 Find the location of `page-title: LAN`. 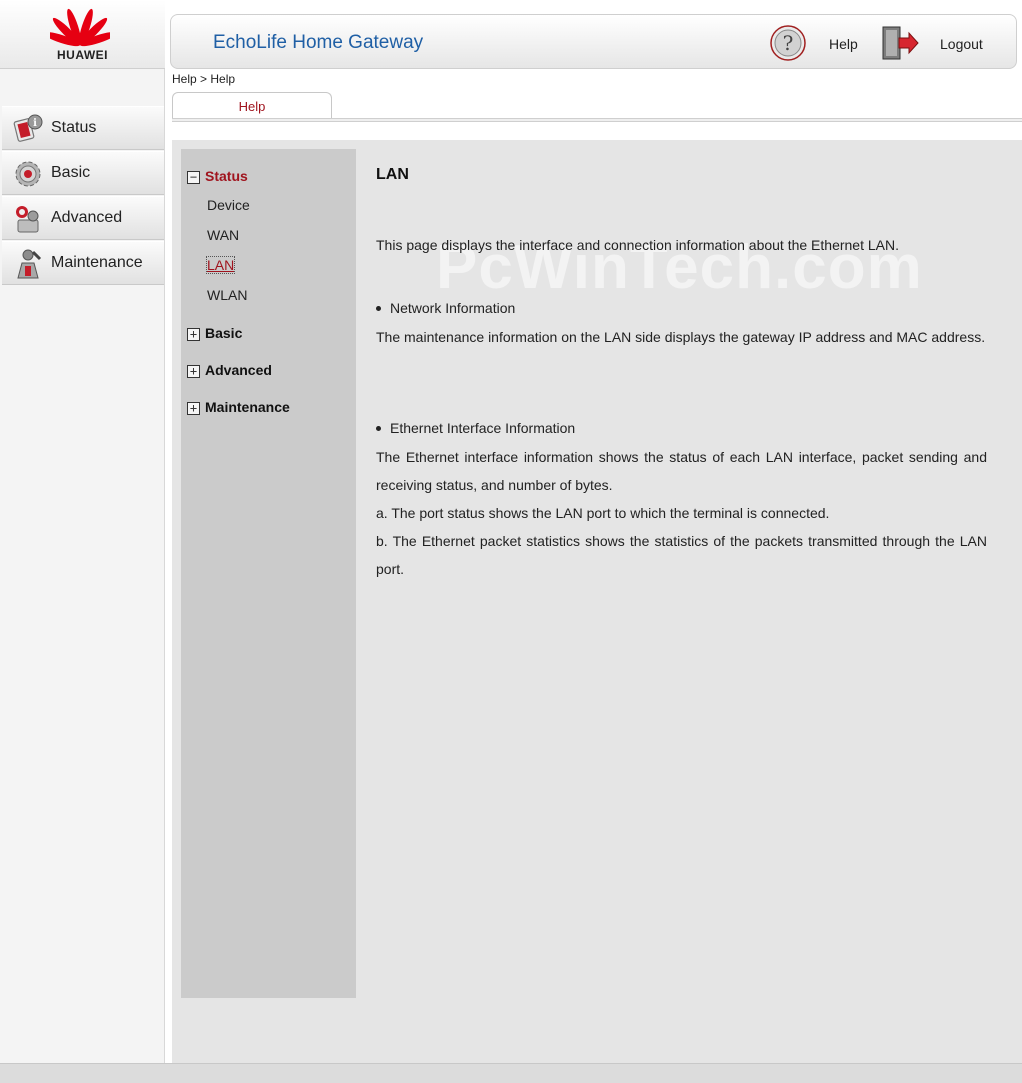

page-title: LAN is located at coordinates (392, 174).